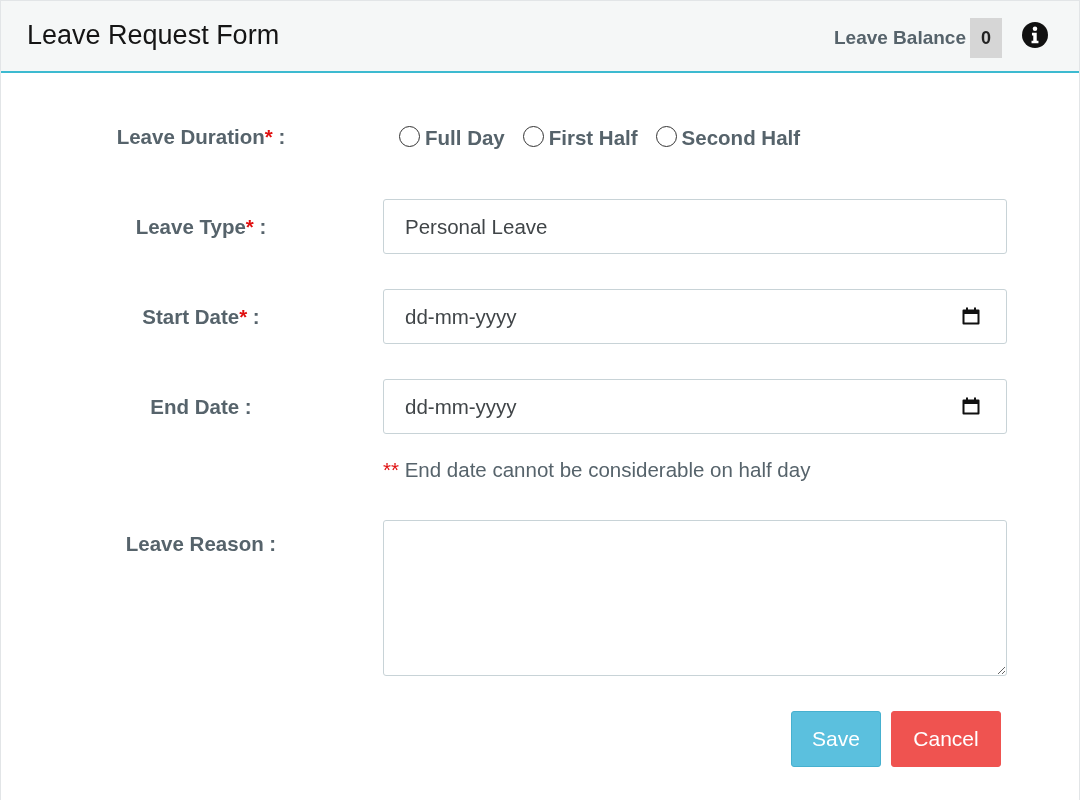  Describe the element at coordinates (695, 598) in the screenshot. I see `textarea-field` at that location.